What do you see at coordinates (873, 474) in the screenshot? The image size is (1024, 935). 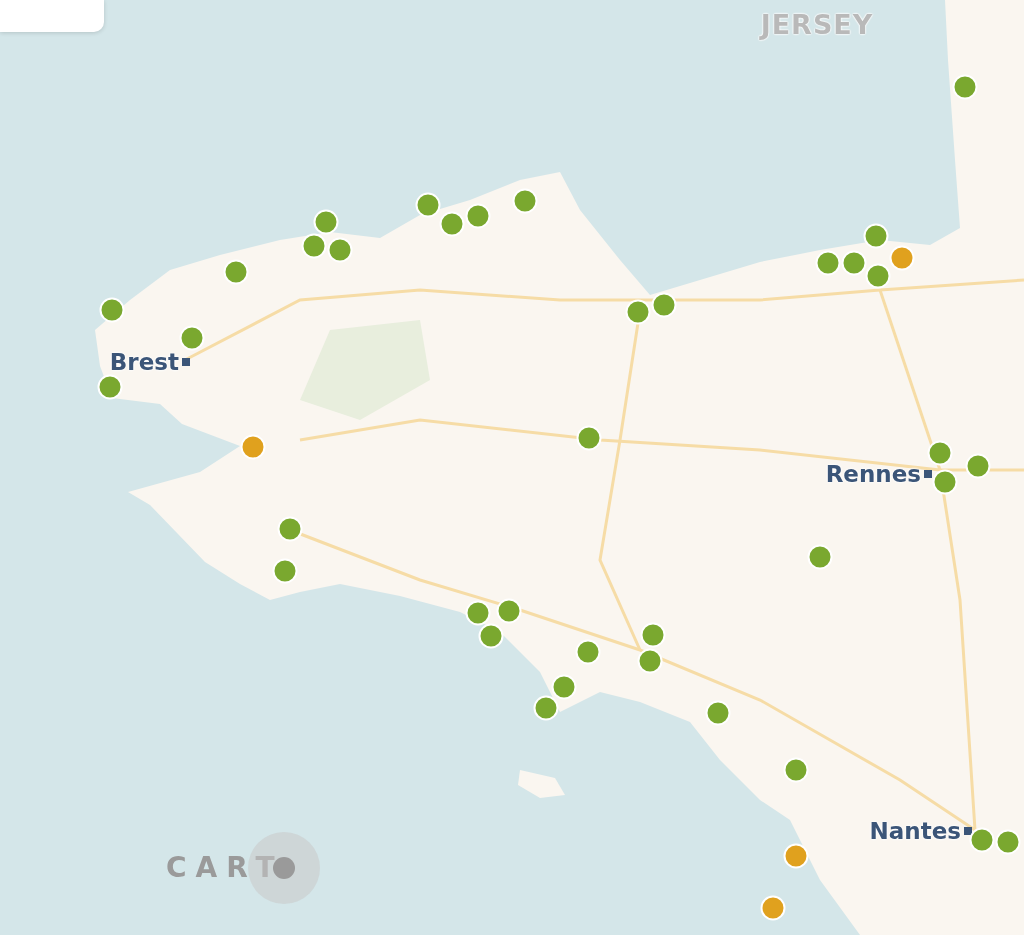 I see `city-label: Rennes` at bounding box center [873, 474].